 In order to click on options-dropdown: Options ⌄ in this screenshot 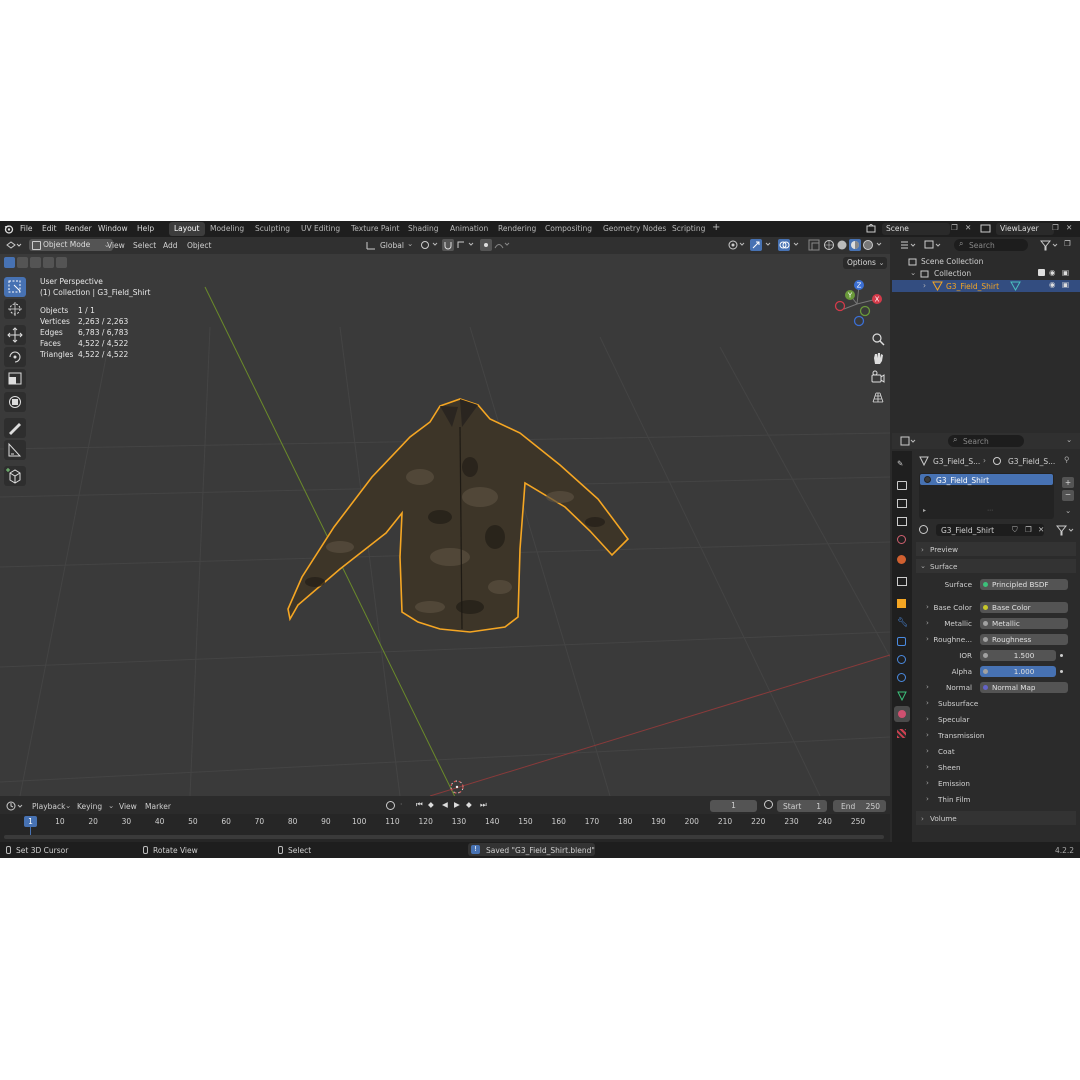, I will do `click(865, 263)`.